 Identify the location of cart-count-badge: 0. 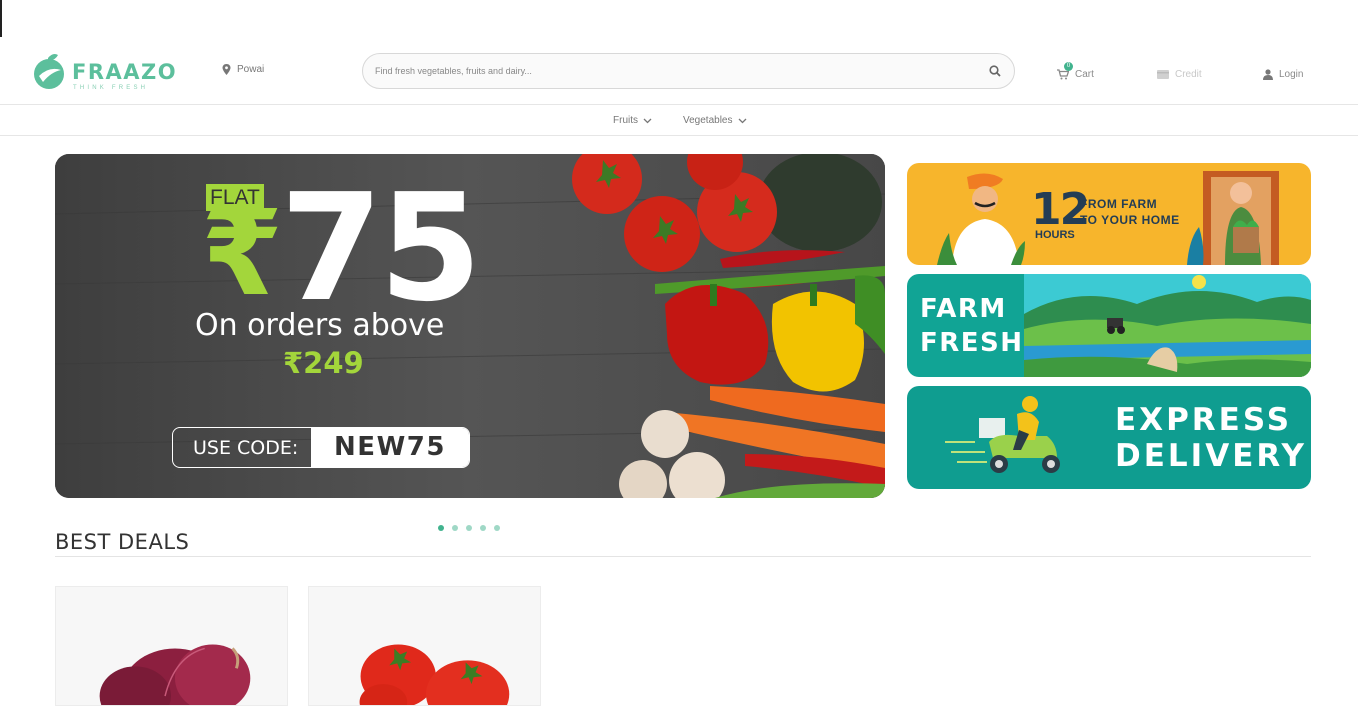
(1068, 66).